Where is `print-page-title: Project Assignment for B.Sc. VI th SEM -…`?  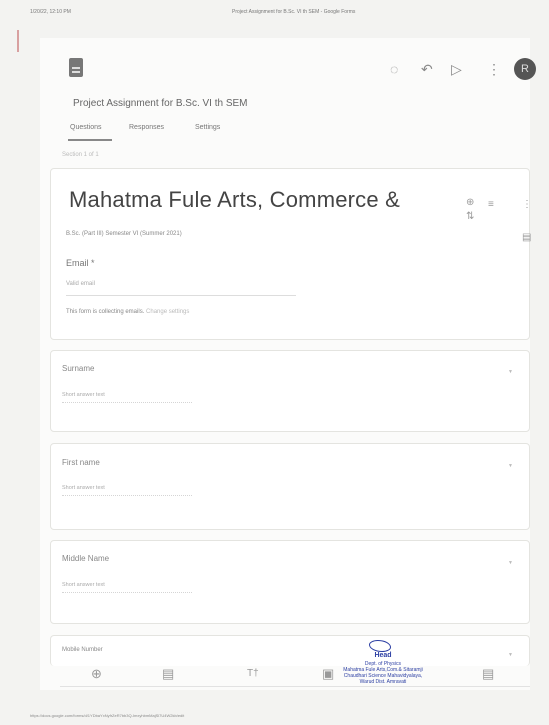
print-page-title: Project Assignment for B.Sc. VI th SEM -… is located at coordinates (294, 12).